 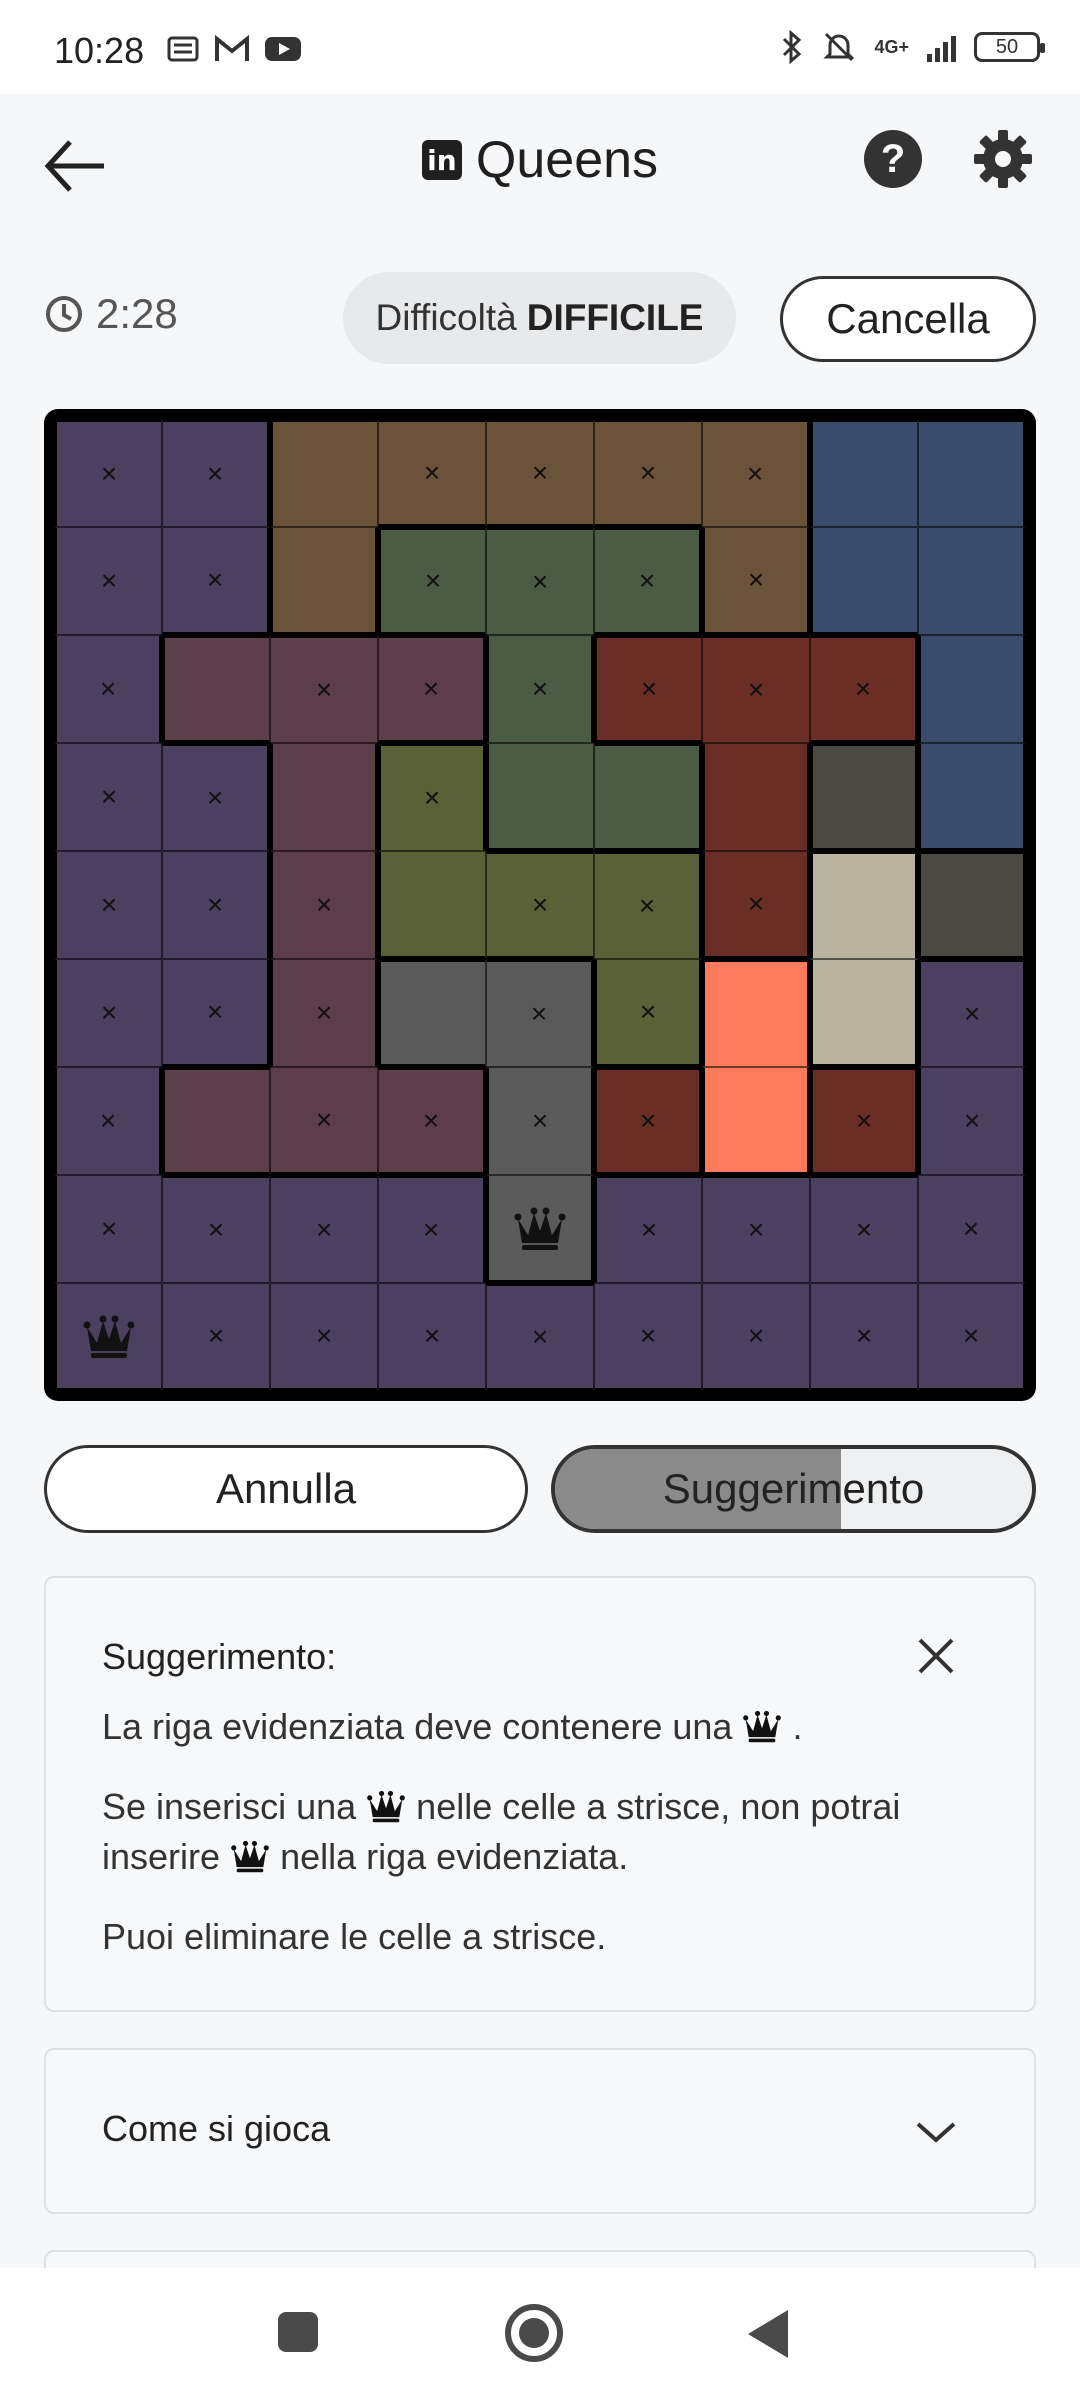 What do you see at coordinates (1003, 159) in the screenshot?
I see `gear-icon` at bounding box center [1003, 159].